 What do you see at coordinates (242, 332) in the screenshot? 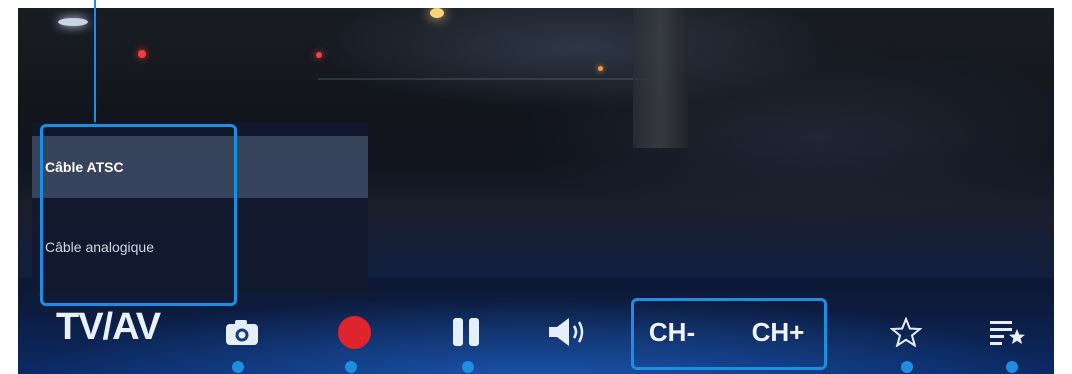
I see `camera-icon` at bounding box center [242, 332].